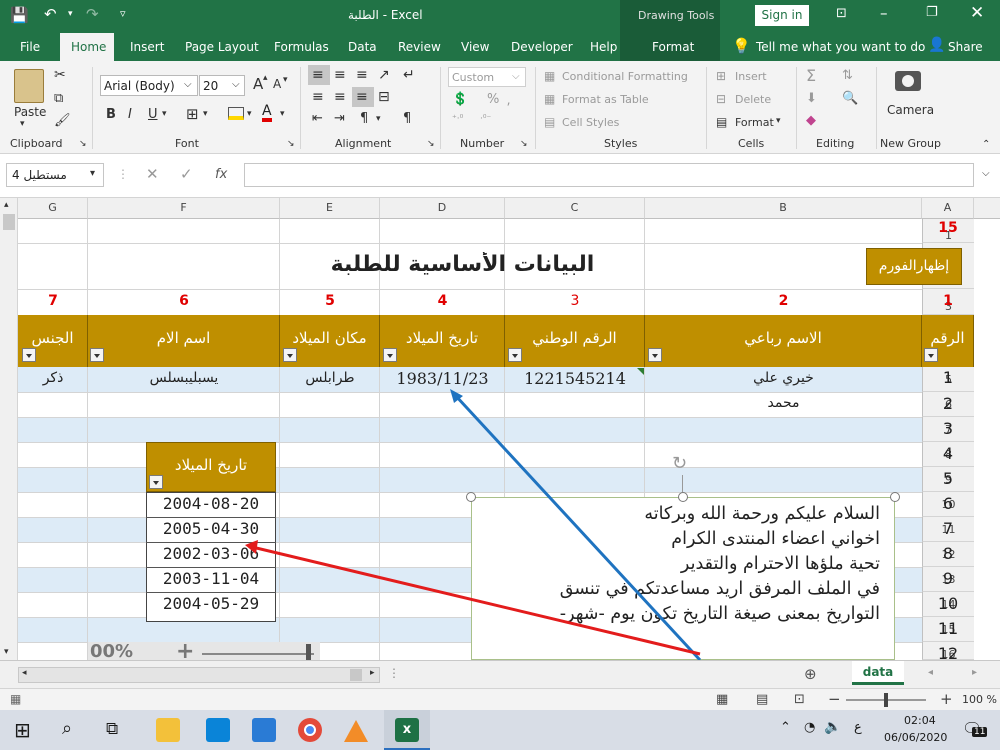 This screenshot has height=750, width=1000. Describe the element at coordinates (29, 86) in the screenshot. I see `paste-icon` at that location.